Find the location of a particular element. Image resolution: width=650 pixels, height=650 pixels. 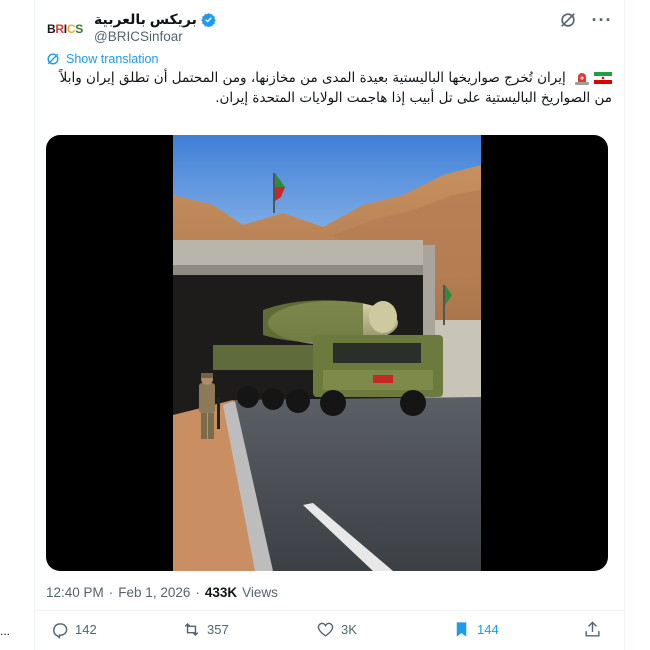

like-button: 3K is located at coordinates (336, 629).